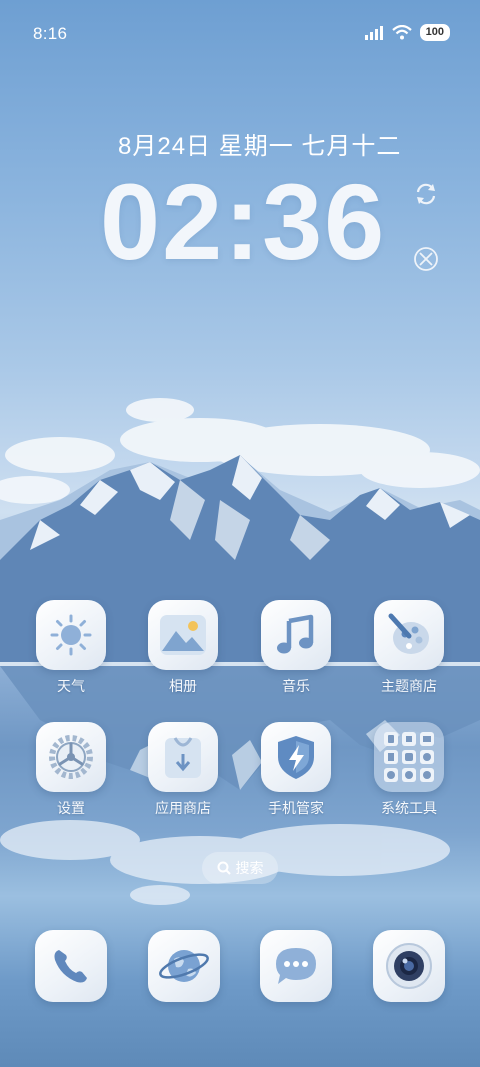 This screenshot has height=1067, width=480. I want to click on app-music: 音乐, so click(296, 648).